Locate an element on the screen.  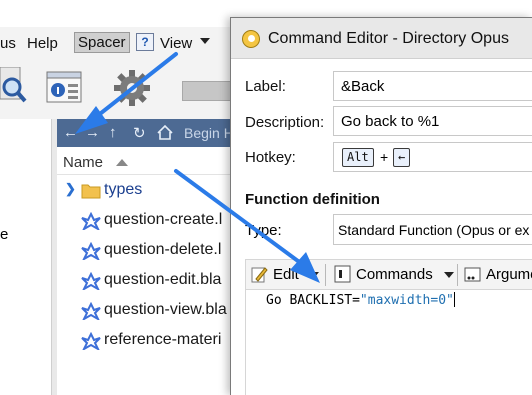
column-header: Name is located at coordinates (146, 161).